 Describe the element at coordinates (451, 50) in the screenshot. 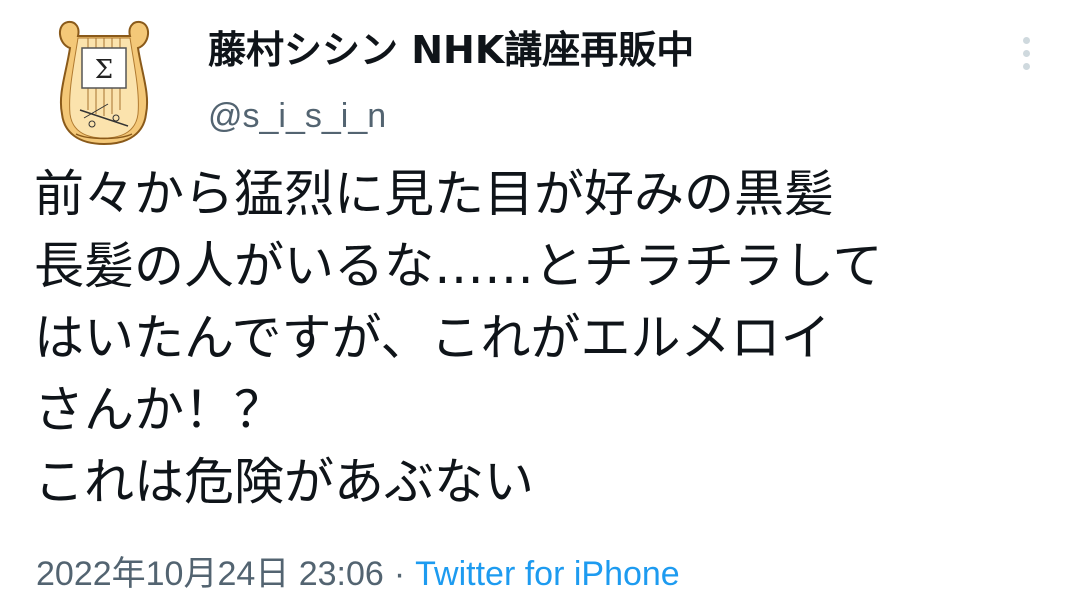

I see `display-name: 藤村シシン NHK講座再販中` at that location.